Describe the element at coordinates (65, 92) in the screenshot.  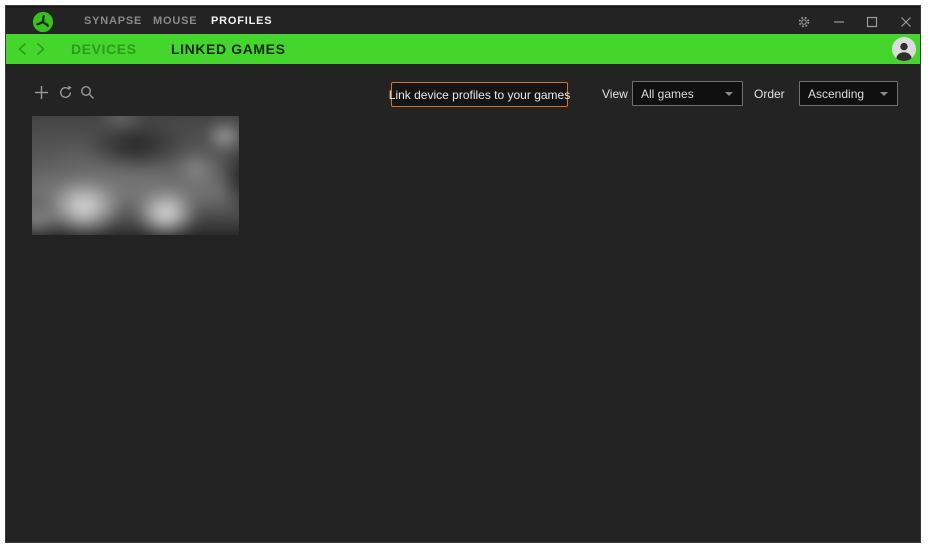
I see `refresh-icon` at that location.